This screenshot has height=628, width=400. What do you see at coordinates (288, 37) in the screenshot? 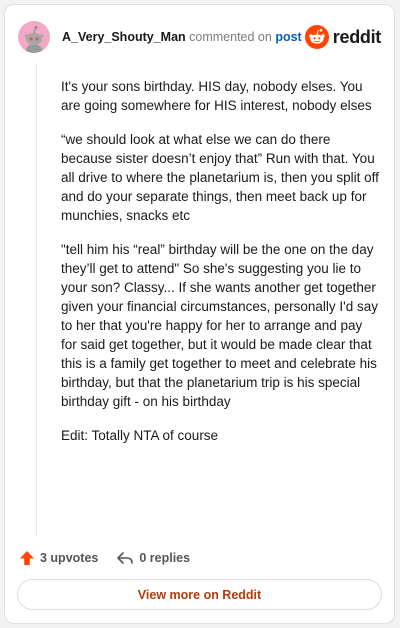
I see `post-link: post` at bounding box center [288, 37].